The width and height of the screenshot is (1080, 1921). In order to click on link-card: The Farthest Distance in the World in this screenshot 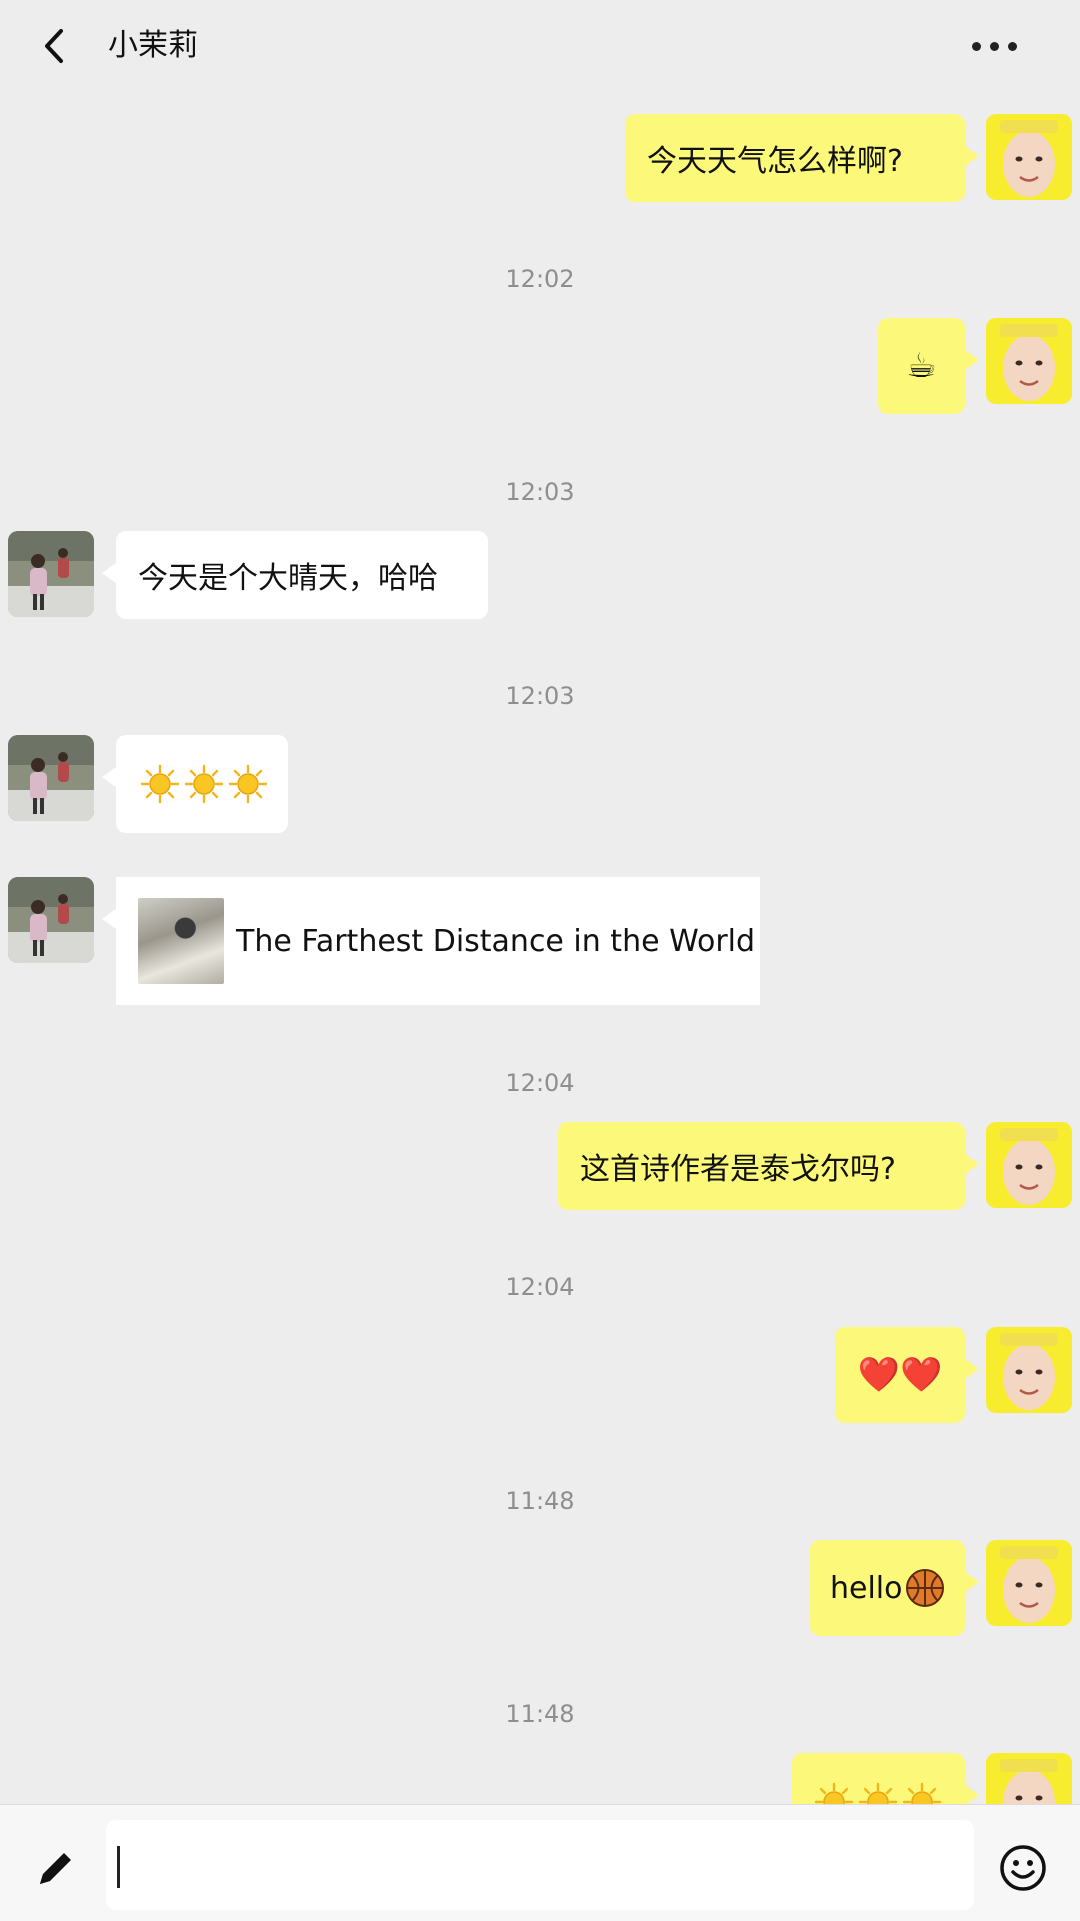, I will do `click(431, 941)`.